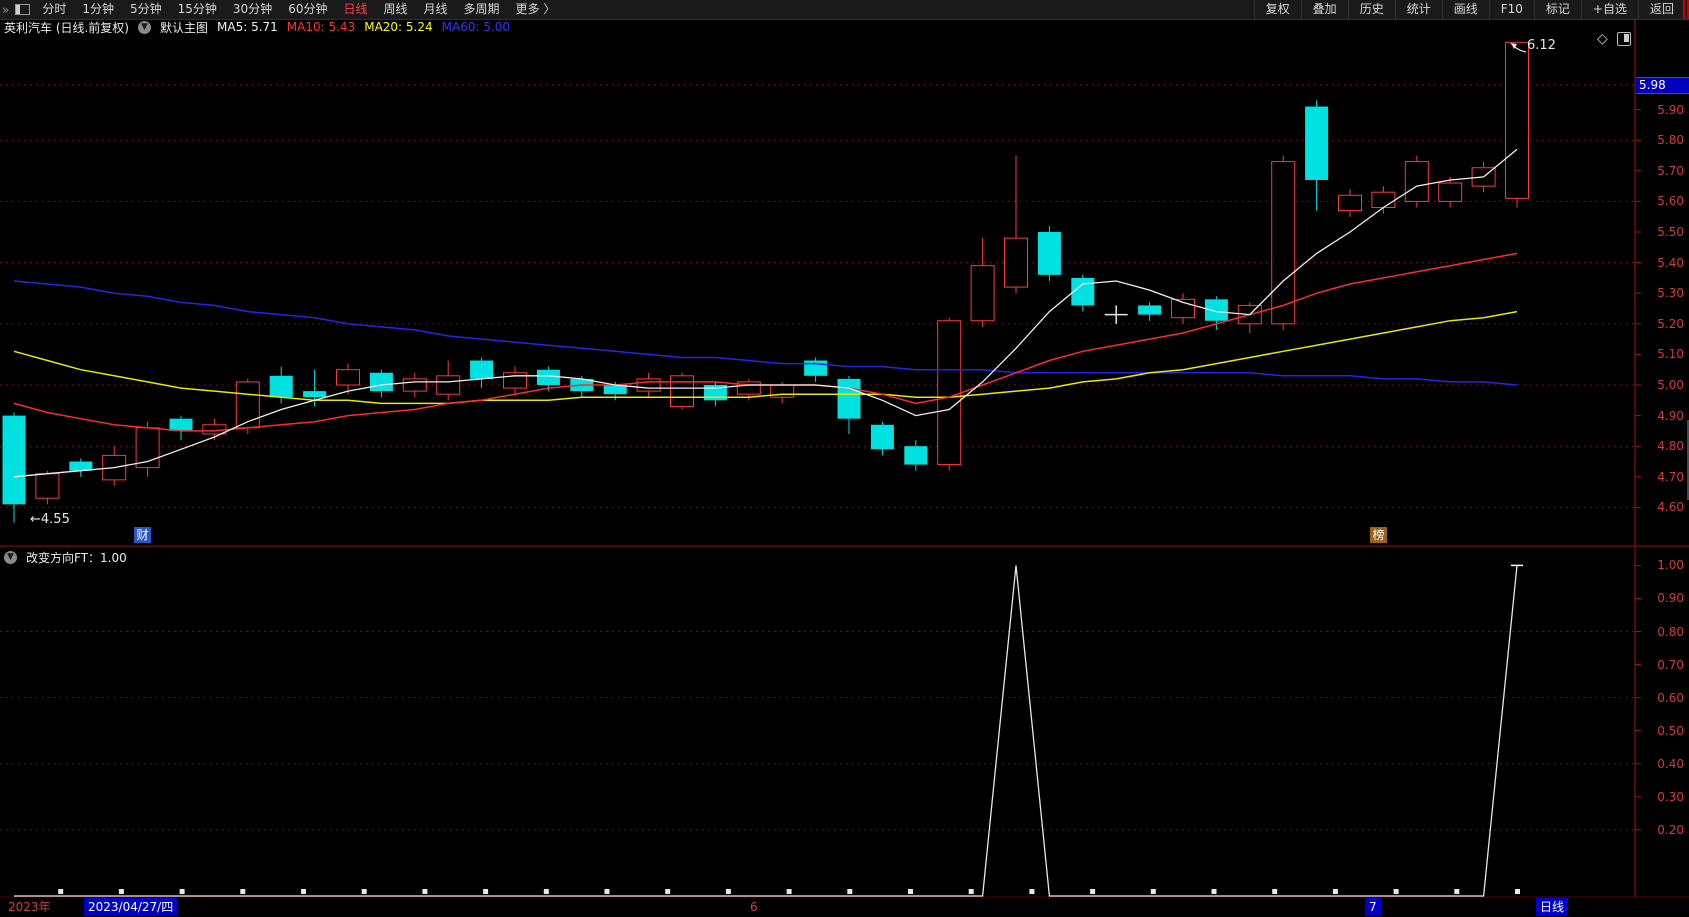 This screenshot has width=1689, height=917. I want to click on price-axis-label: 5.40, so click(1670, 262).